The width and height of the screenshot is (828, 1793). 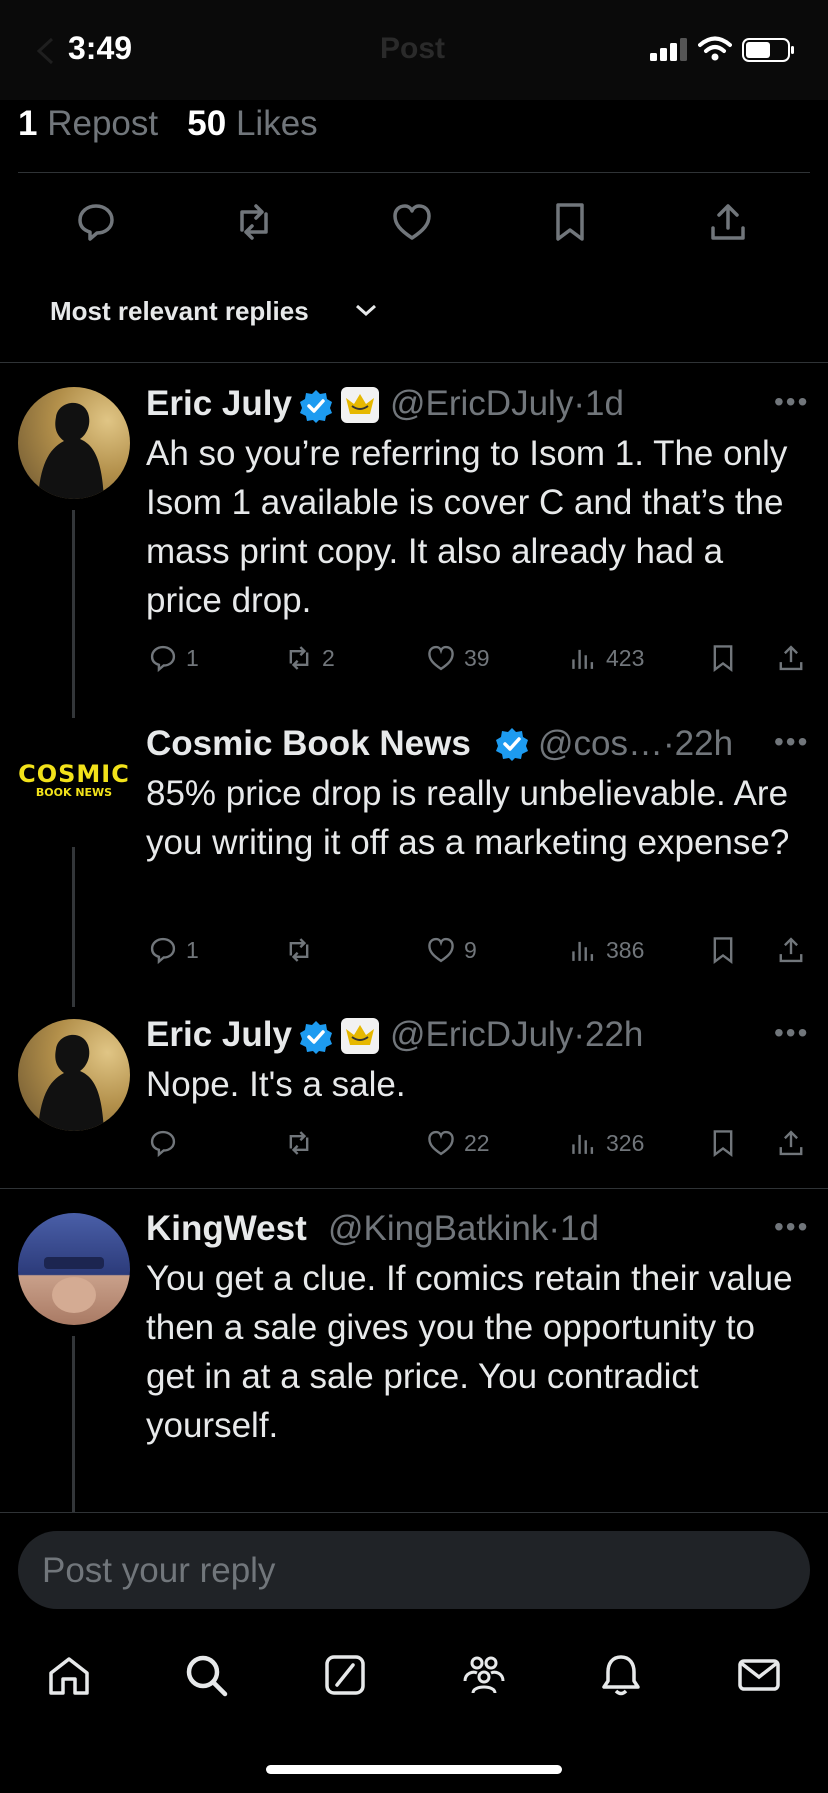 I want to click on back-arrow-icon, so click(x=45, y=51).